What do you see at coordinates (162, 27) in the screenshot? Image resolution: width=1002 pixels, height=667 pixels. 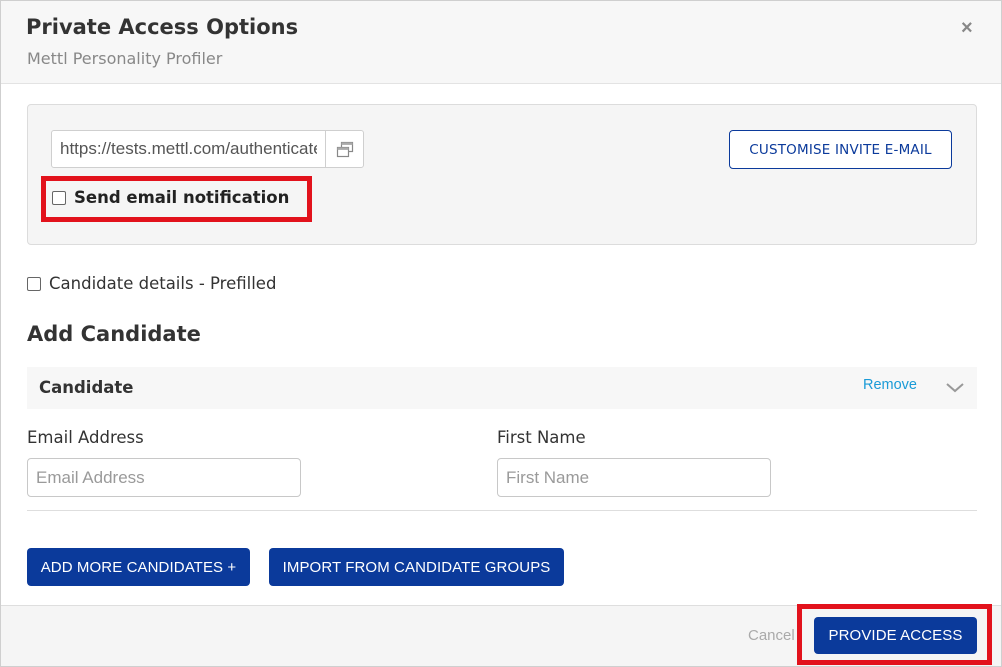 I see `dialog-title: Private Access Options` at bounding box center [162, 27].